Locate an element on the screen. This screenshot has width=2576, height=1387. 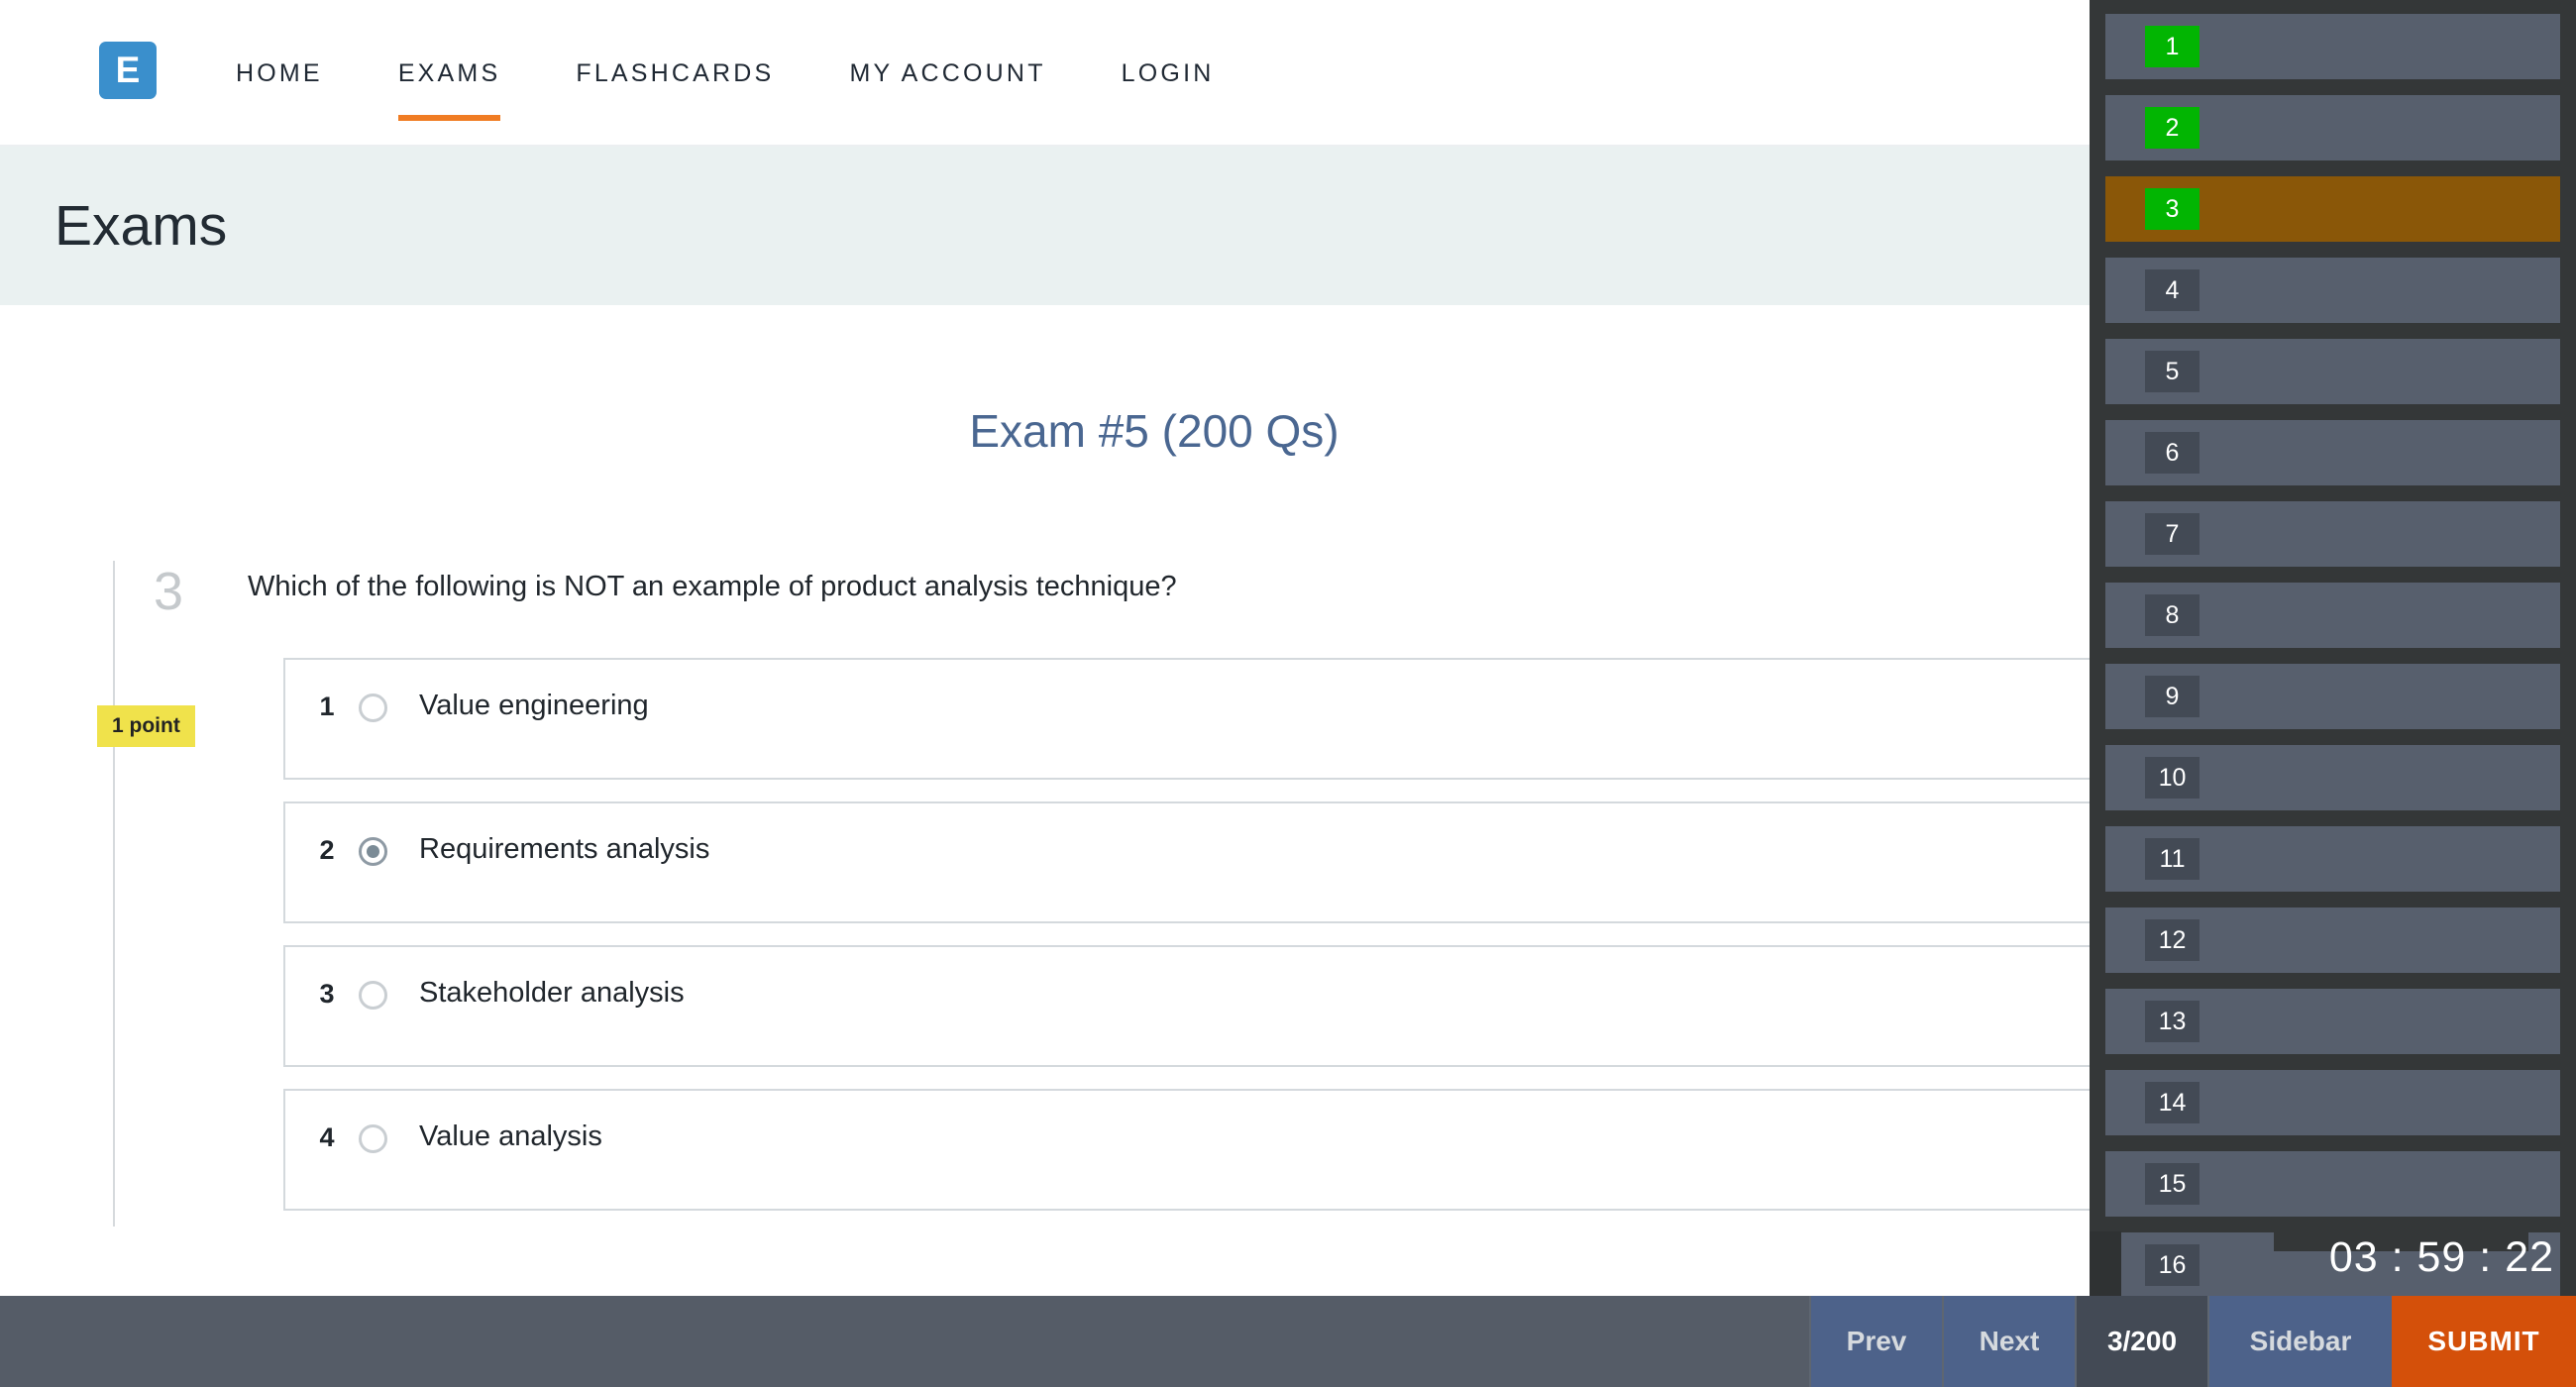
sidebar-question-item: 7 is located at coordinates (2333, 534).